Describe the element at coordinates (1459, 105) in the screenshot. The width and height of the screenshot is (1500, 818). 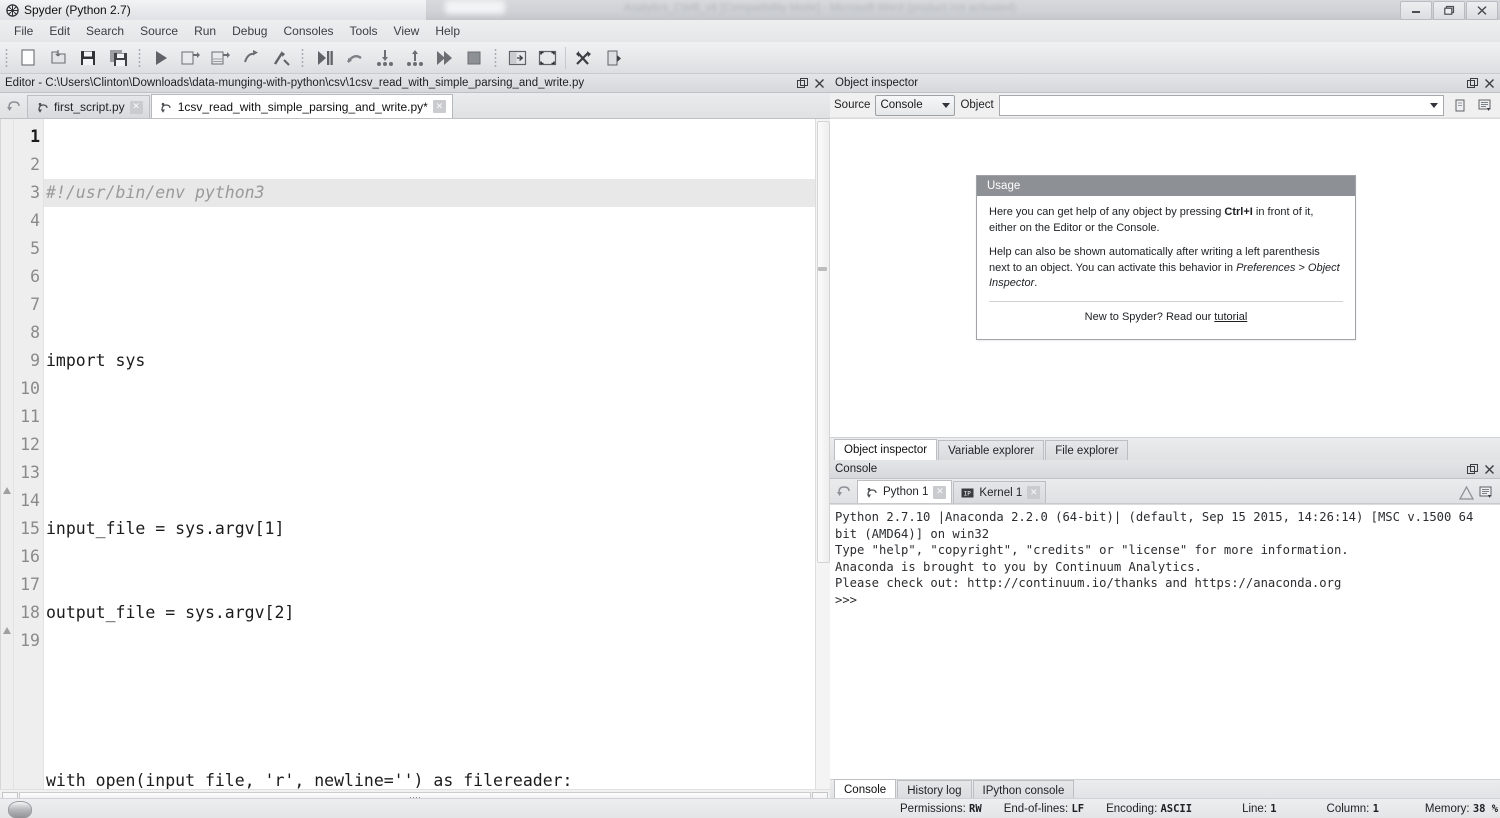
I see `lock-icon` at that location.